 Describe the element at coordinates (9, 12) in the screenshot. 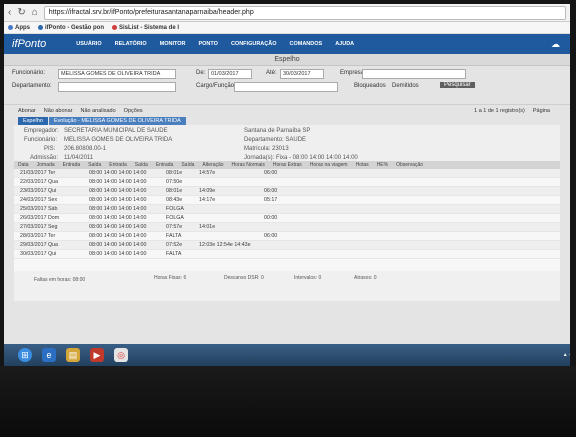

I see `back-icon: ‹` at that location.